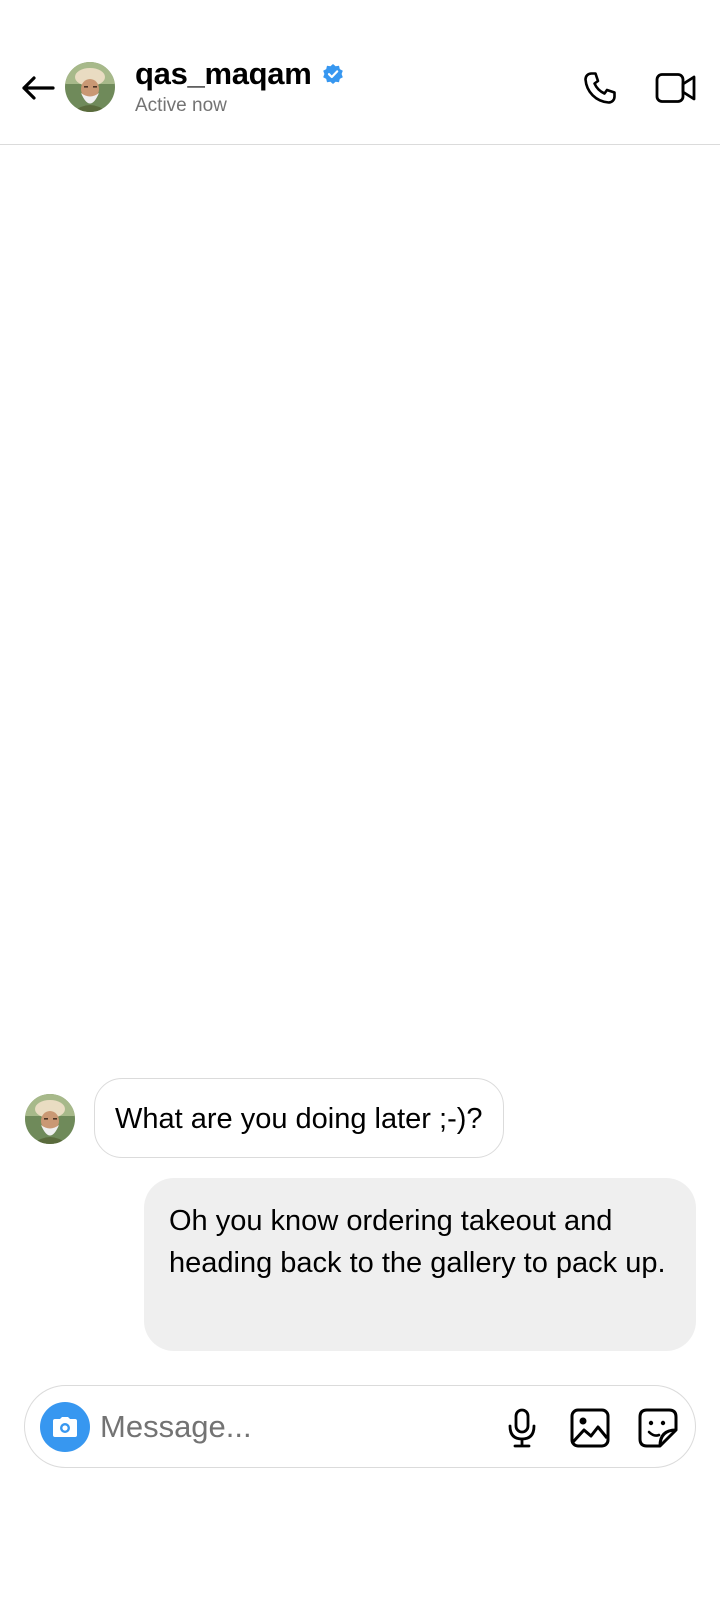 This screenshot has height=1600, width=720. What do you see at coordinates (290, 1427) in the screenshot?
I see `message-input` at bounding box center [290, 1427].